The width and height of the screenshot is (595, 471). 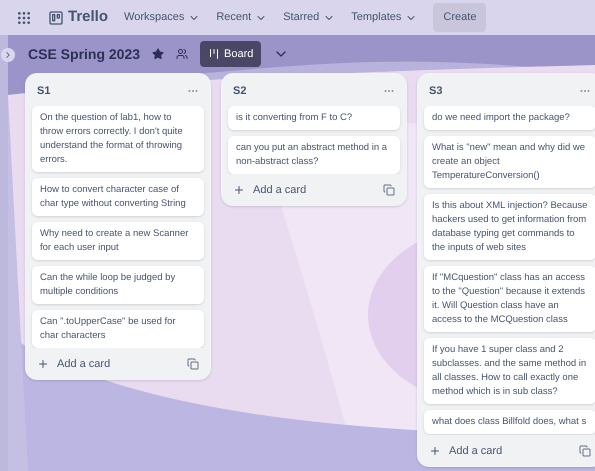 What do you see at coordinates (118, 285) in the screenshot?
I see `card: Can the while loop be judged by multiple conditions` at bounding box center [118, 285].